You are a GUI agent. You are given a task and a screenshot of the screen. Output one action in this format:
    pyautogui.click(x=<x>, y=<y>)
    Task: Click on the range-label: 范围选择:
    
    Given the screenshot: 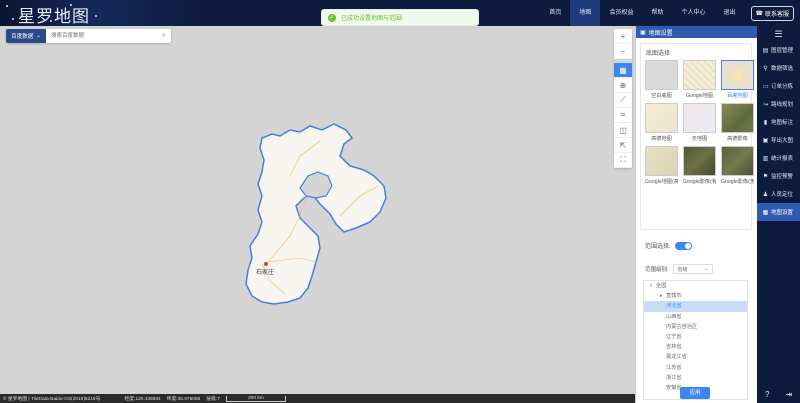 What is the action you would take?
    pyautogui.click(x=658, y=247)
    